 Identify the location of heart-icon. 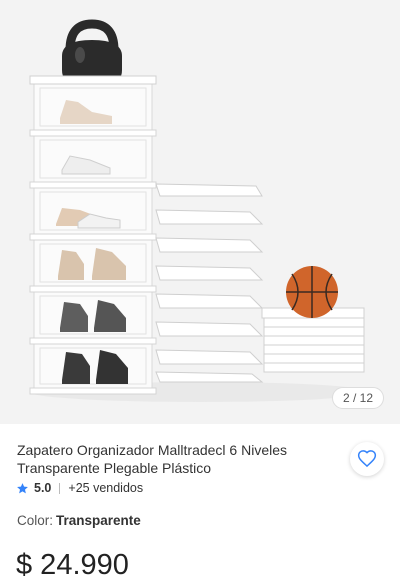
(367, 459).